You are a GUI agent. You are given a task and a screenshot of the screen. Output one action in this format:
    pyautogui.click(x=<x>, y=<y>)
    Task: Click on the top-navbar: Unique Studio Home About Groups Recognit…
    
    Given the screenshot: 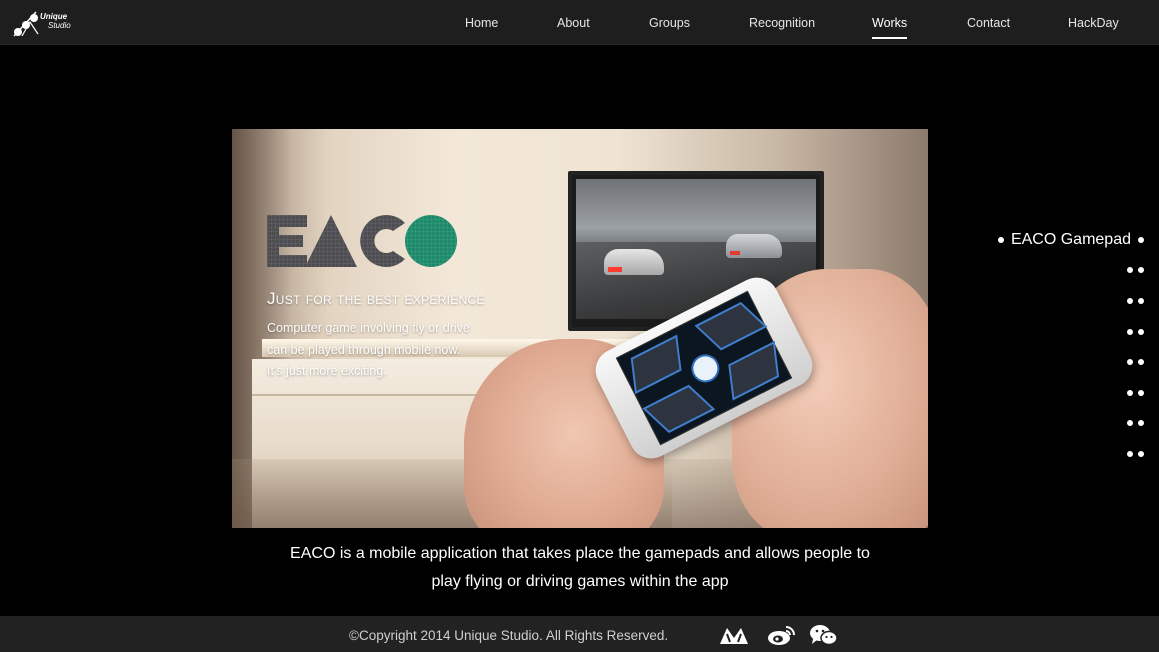 What is the action you would take?
    pyautogui.click(x=579, y=22)
    